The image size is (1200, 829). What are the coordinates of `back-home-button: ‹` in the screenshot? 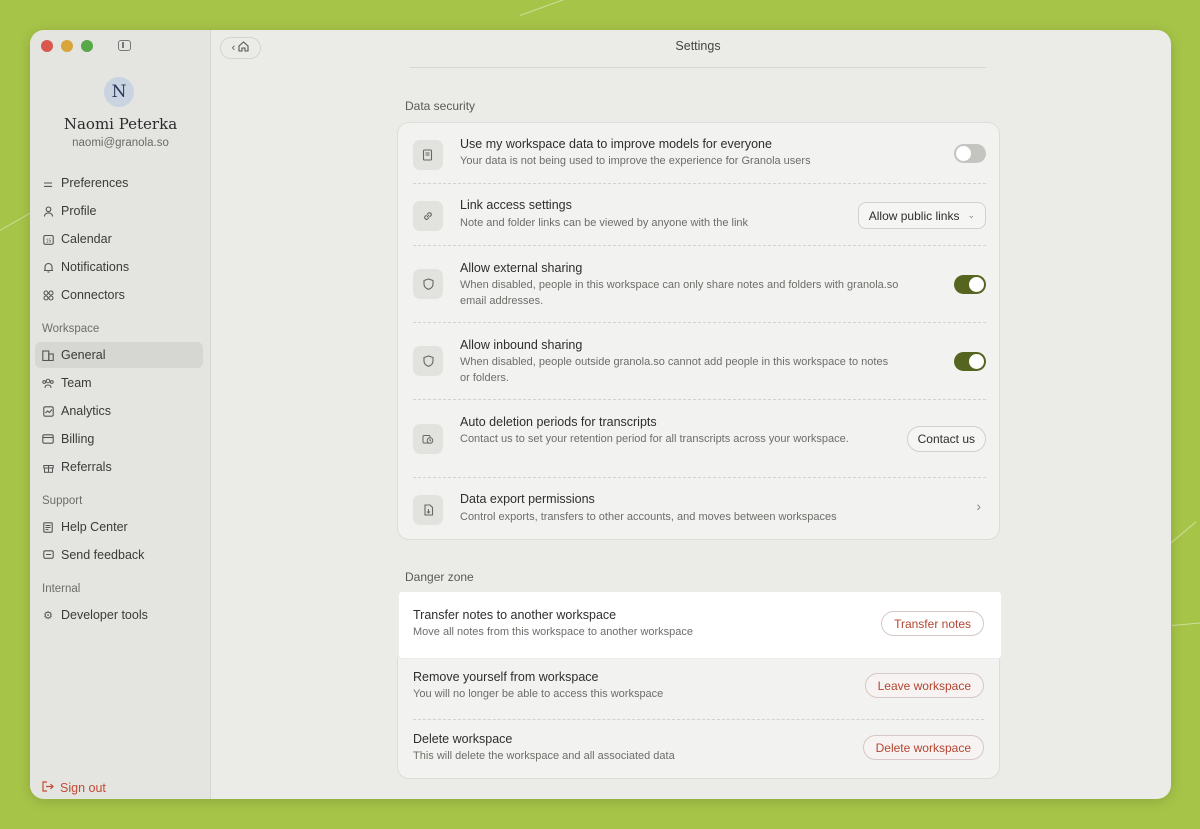 It's located at (240, 48).